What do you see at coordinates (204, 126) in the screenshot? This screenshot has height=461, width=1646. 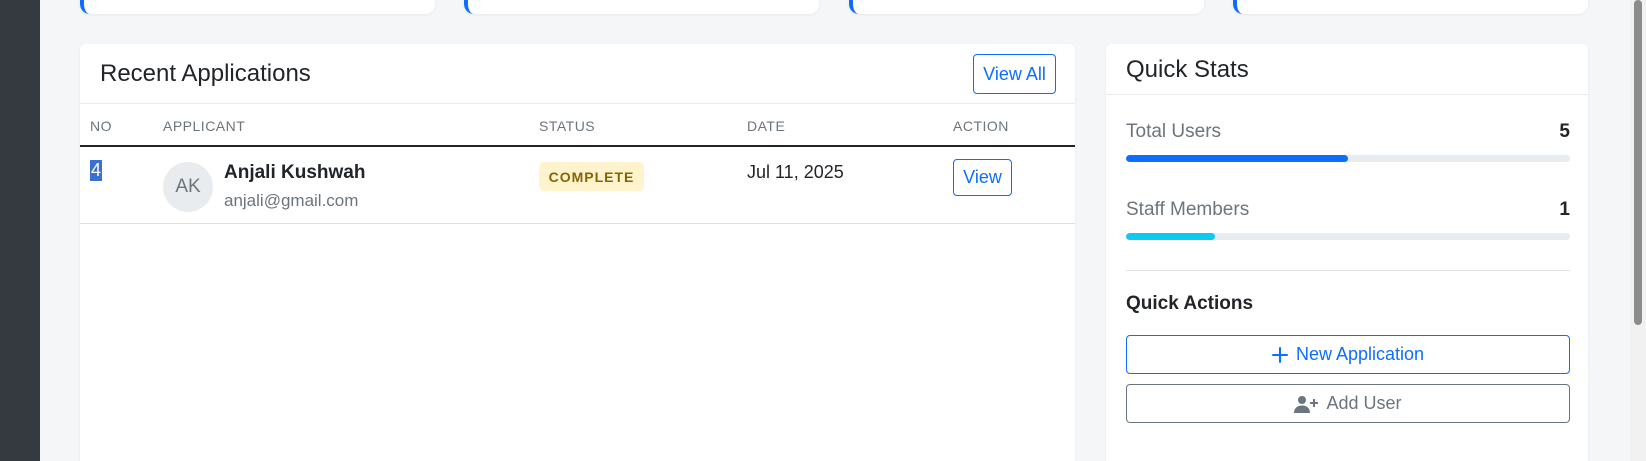 I see `column-header-applicant: APPLICANT` at bounding box center [204, 126].